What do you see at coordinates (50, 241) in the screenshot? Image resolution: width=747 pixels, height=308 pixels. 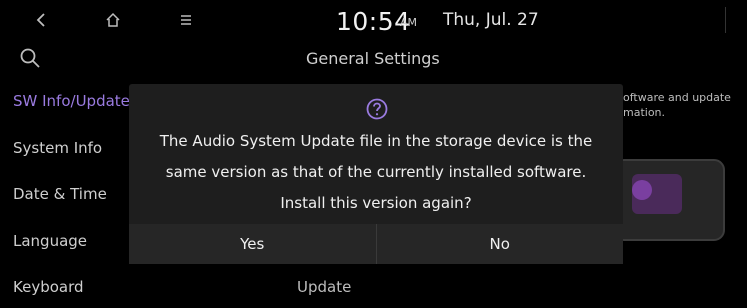 I see `sidebar-item-language: Language` at bounding box center [50, 241].